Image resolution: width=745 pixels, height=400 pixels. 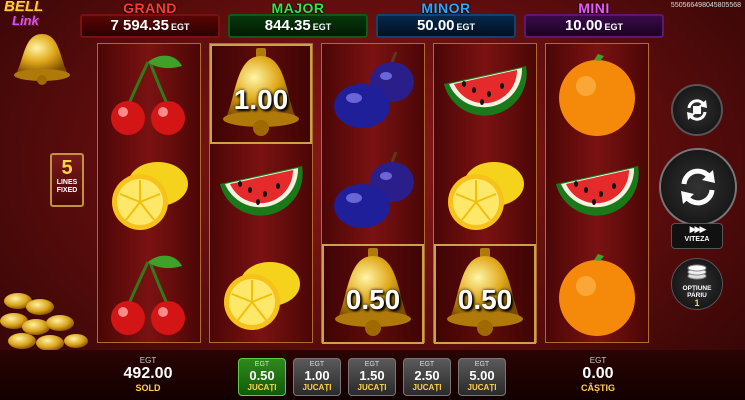 I want to click on speed-label: VITEZA, so click(x=697, y=239).